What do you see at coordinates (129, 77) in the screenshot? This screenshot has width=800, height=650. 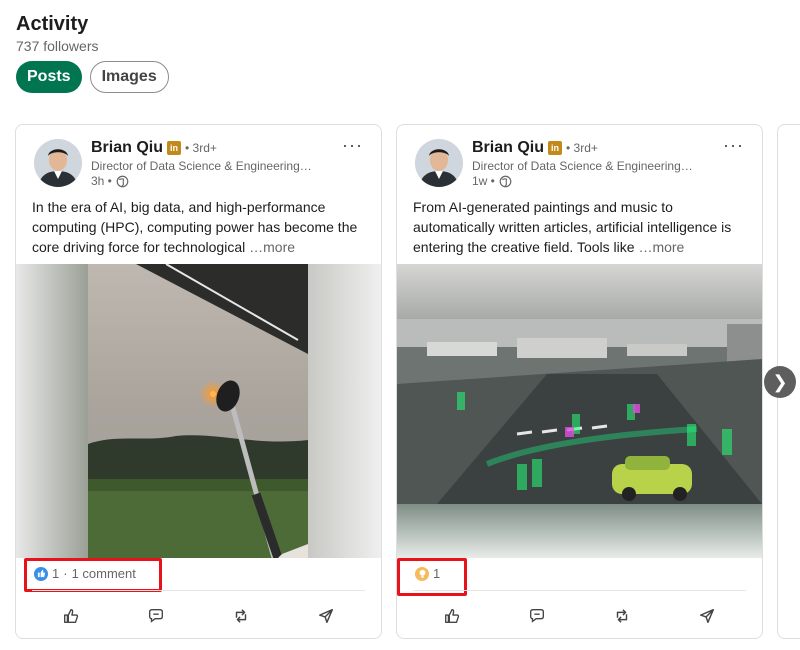 I see `tab-images: Images` at bounding box center [129, 77].